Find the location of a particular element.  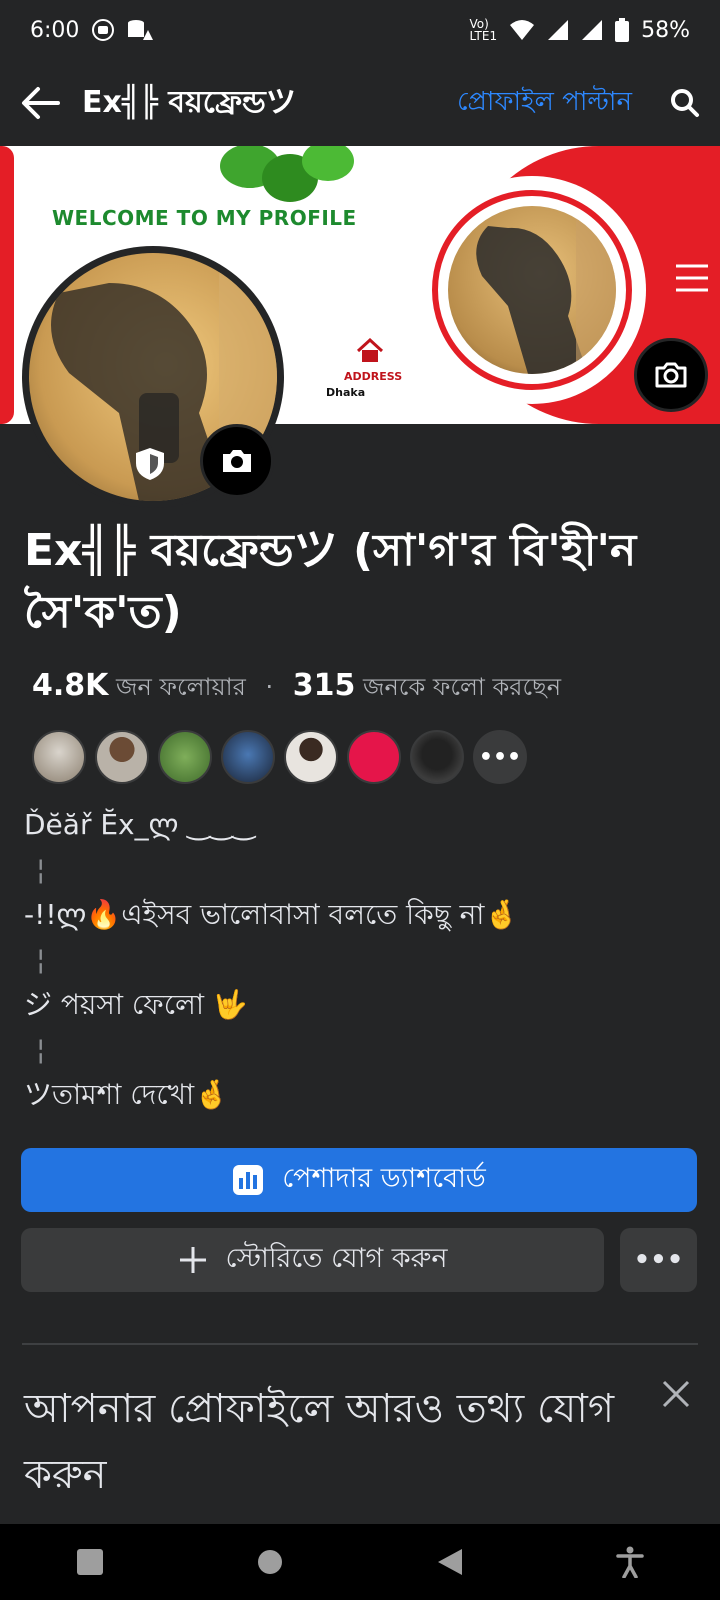

cover-camera-button is located at coordinates (671, 375).